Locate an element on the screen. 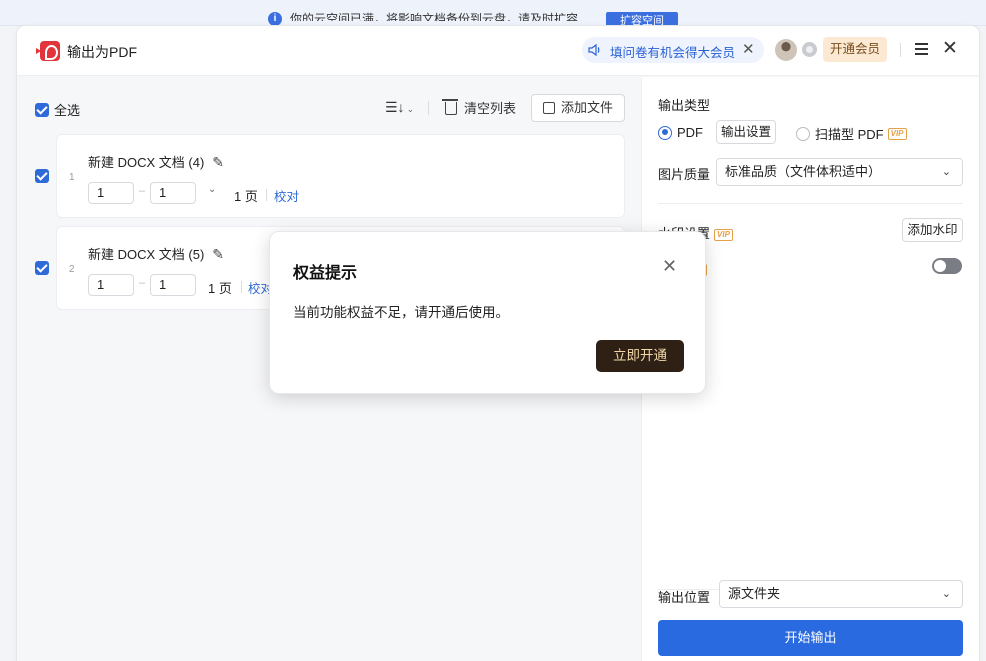 This screenshot has width=986, height=661. dialog-title: 权益提示 is located at coordinates (325, 273).